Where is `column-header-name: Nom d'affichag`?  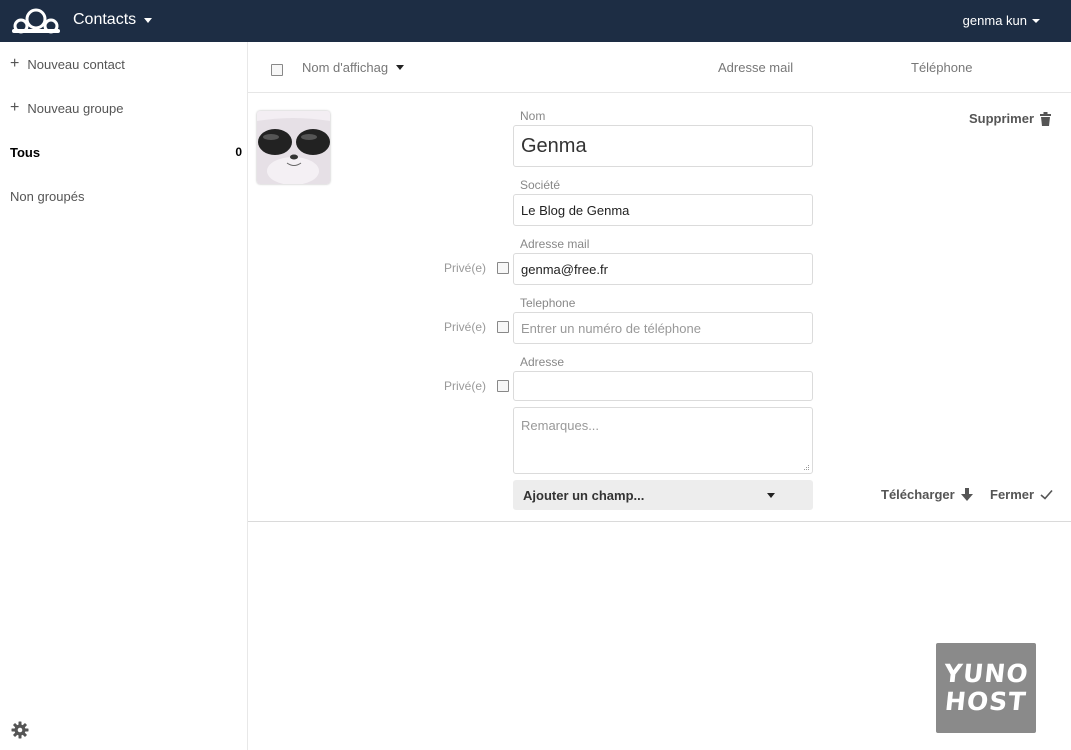
column-header-name: Nom d'affichag is located at coordinates (345, 67).